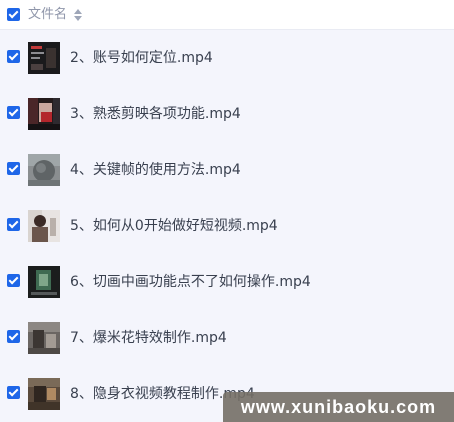  What do you see at coordinates (174, 226) in the screenshot?
I see `file-name: 5、如何从0开始做好短视频.mp4` at bounding box center [174, 226].